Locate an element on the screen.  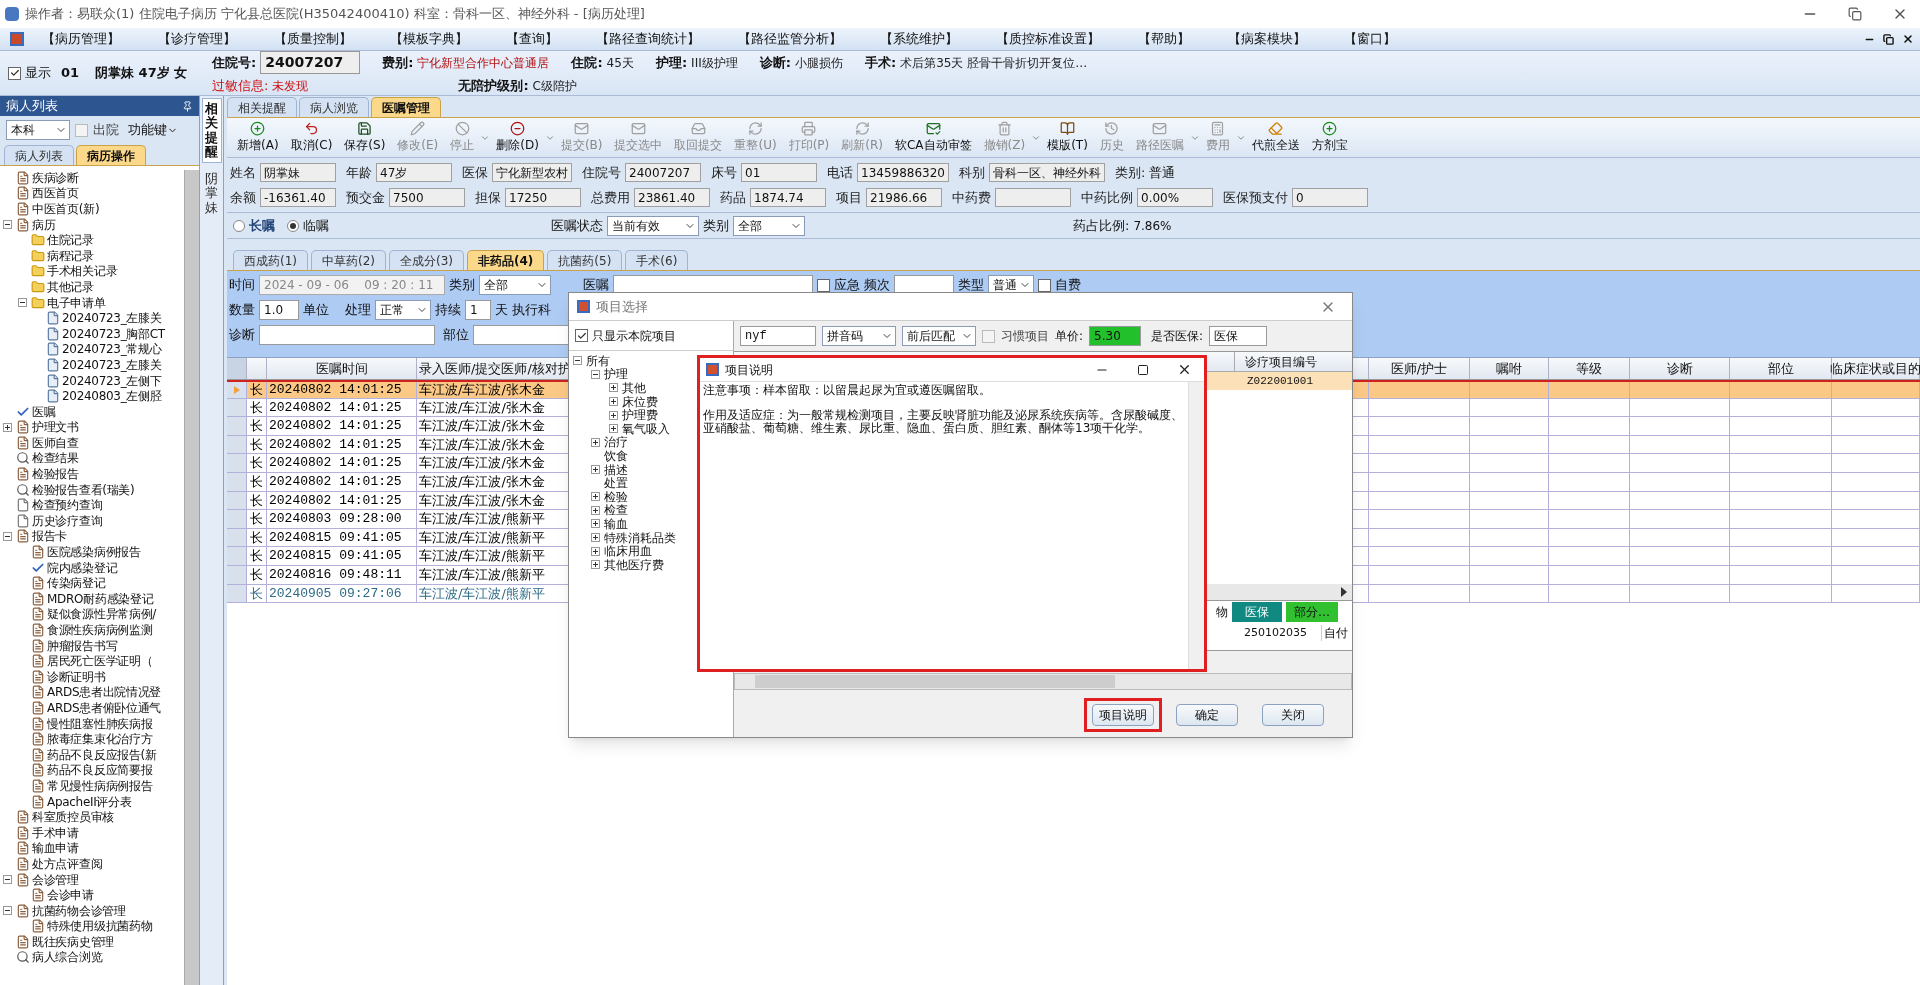
column-header: 诊断 is located at coordinates (1680, 368).